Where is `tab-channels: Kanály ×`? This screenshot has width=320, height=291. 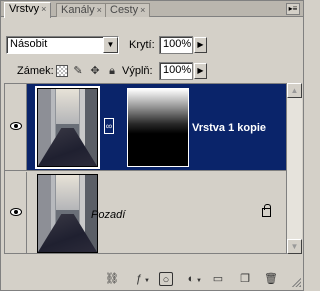 tab-channels: Kanály × is located at coordinates (81, 10).